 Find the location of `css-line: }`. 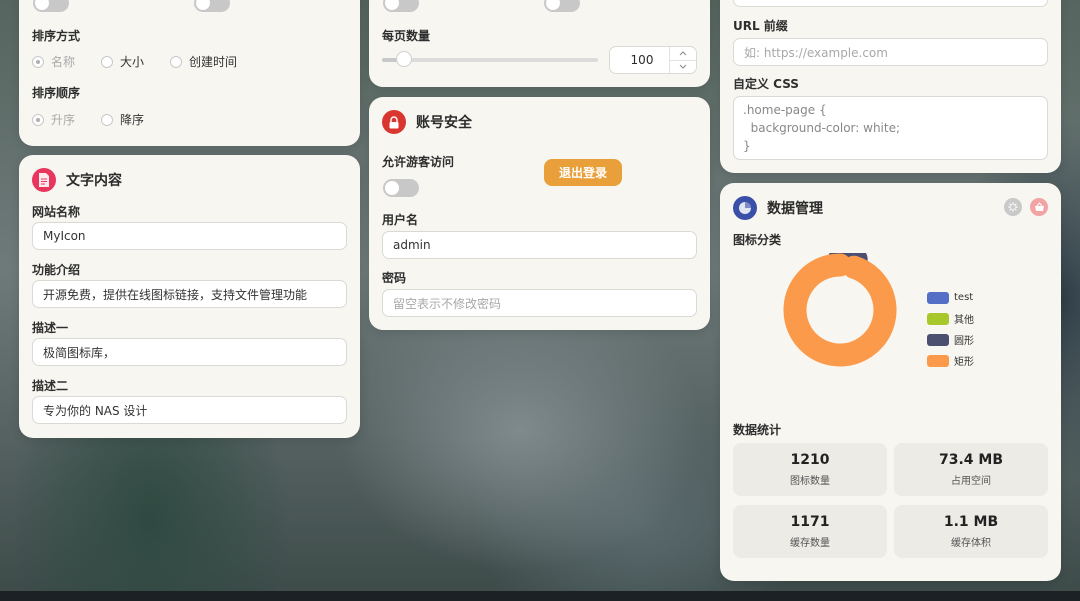

css-line: } is located at coordinates (747, 146).